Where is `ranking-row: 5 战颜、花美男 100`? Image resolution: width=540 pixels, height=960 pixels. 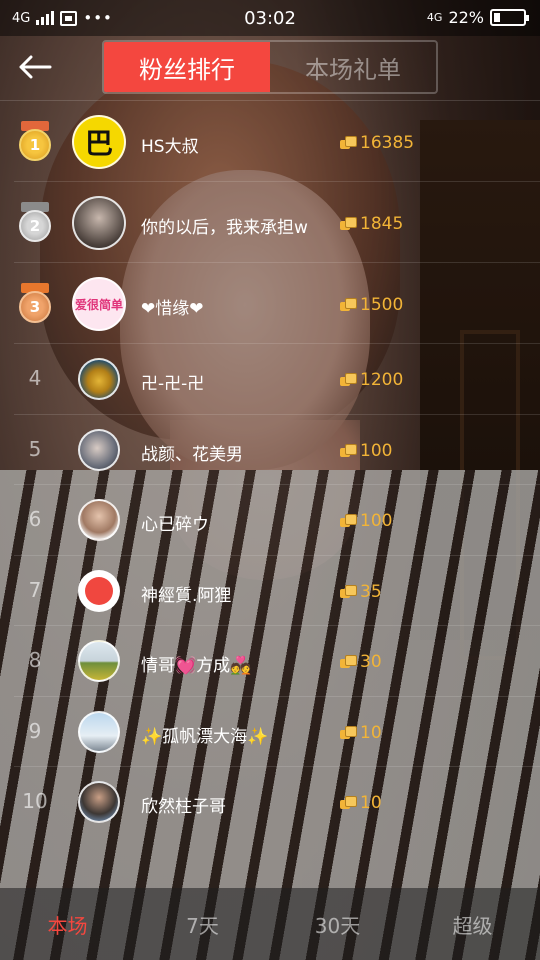
ranking-row: 5 战颜、花美男 100 is located at coordinates (270, 450).